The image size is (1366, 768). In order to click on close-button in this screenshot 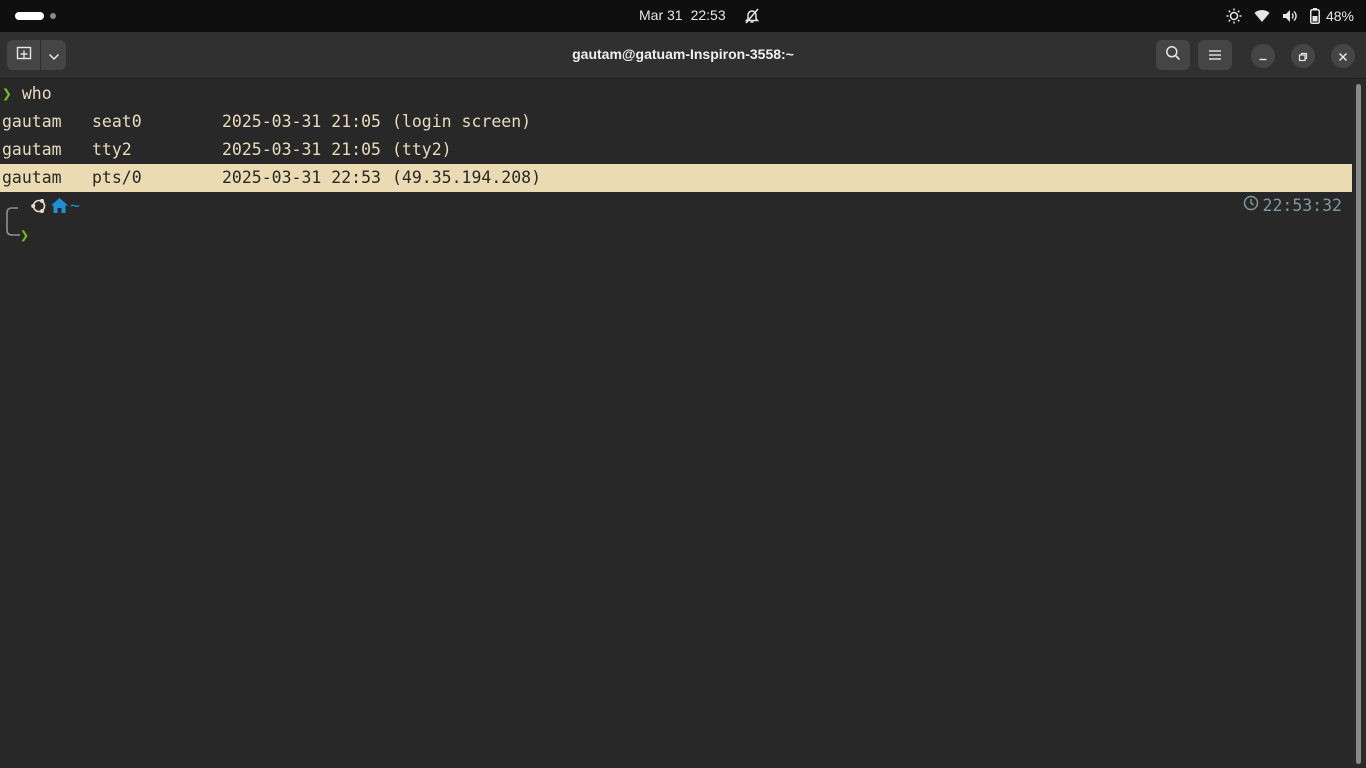, I will do `click(1343, 56)`.